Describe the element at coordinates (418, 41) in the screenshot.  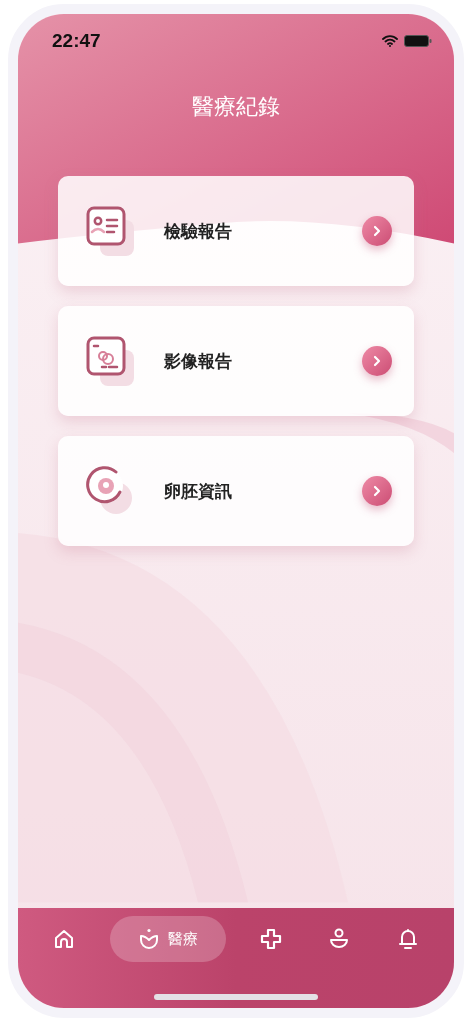
I see `battery-icon` at that location.